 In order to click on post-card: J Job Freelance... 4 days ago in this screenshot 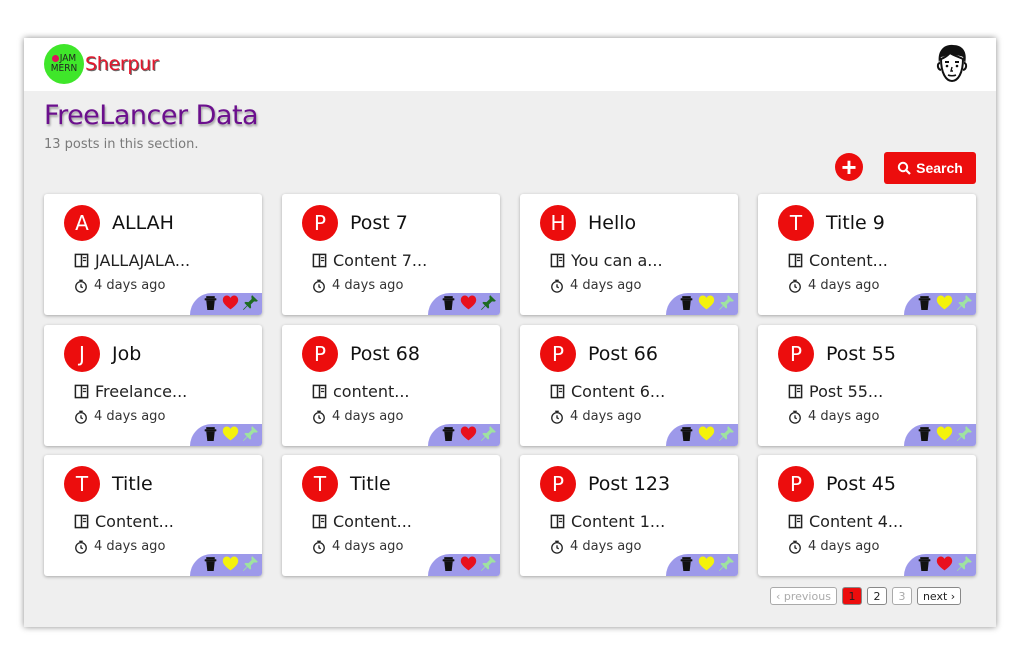, I will do `click(153, 385)`.